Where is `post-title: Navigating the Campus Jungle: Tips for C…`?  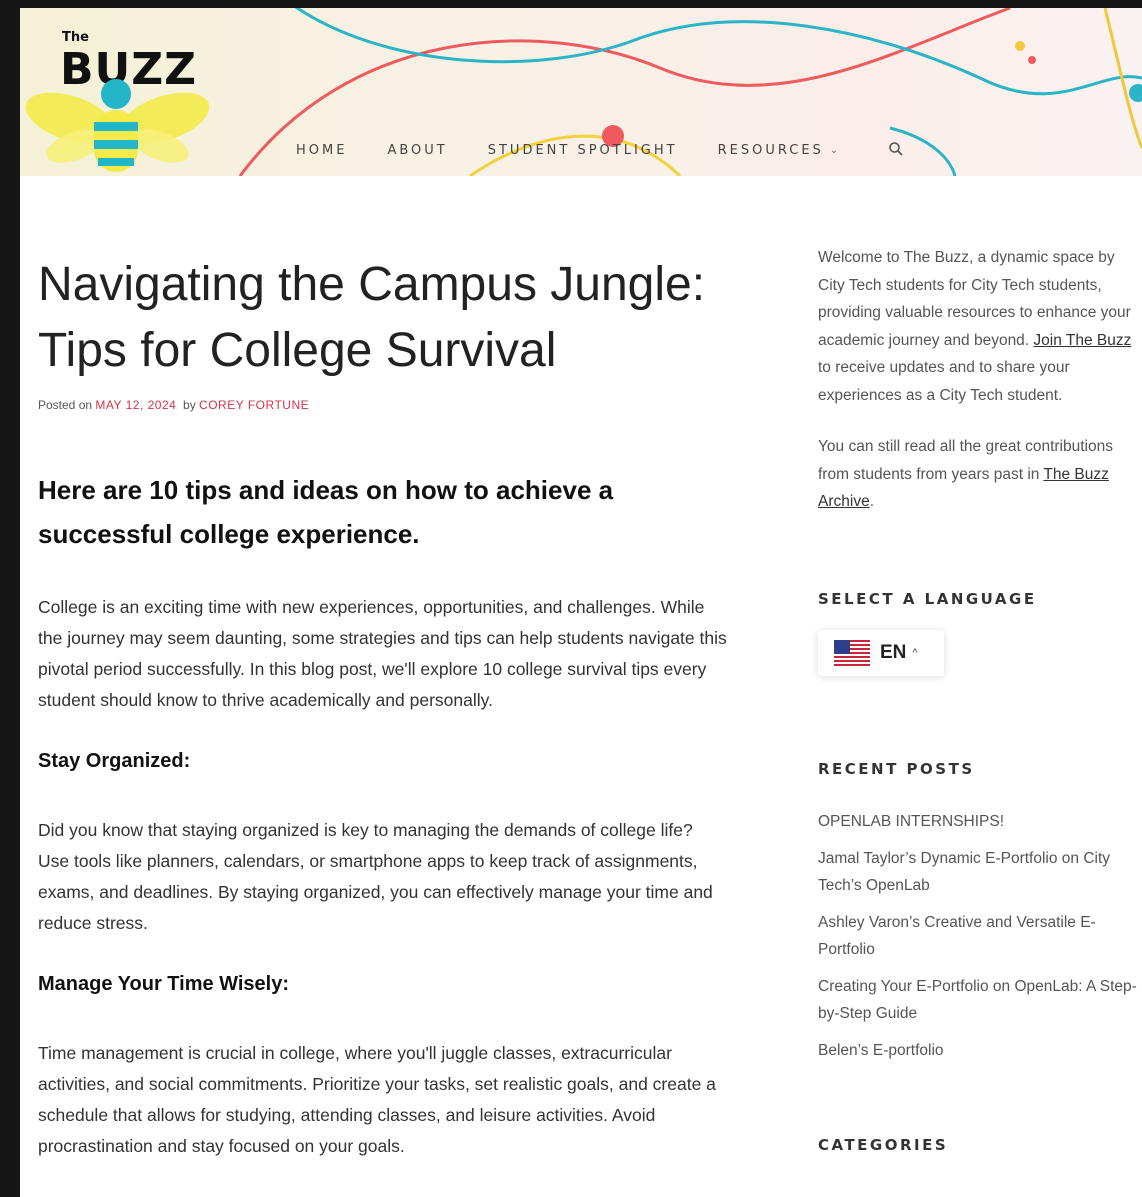 post-title: Navigating the Campus Jungle: Tips for C… is located at coordinates (383, 318).